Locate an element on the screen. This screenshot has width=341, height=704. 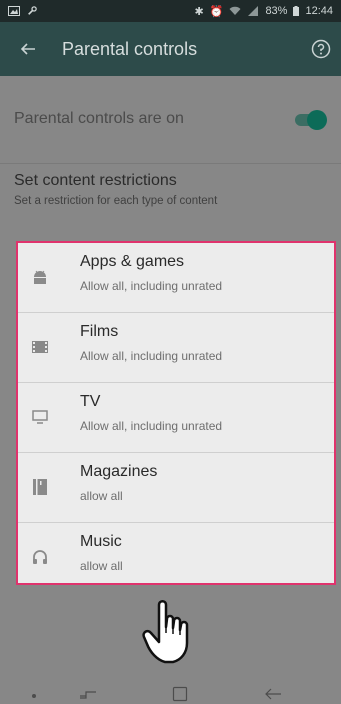
status-time: 12:44 is located at coordinates (319, 11).